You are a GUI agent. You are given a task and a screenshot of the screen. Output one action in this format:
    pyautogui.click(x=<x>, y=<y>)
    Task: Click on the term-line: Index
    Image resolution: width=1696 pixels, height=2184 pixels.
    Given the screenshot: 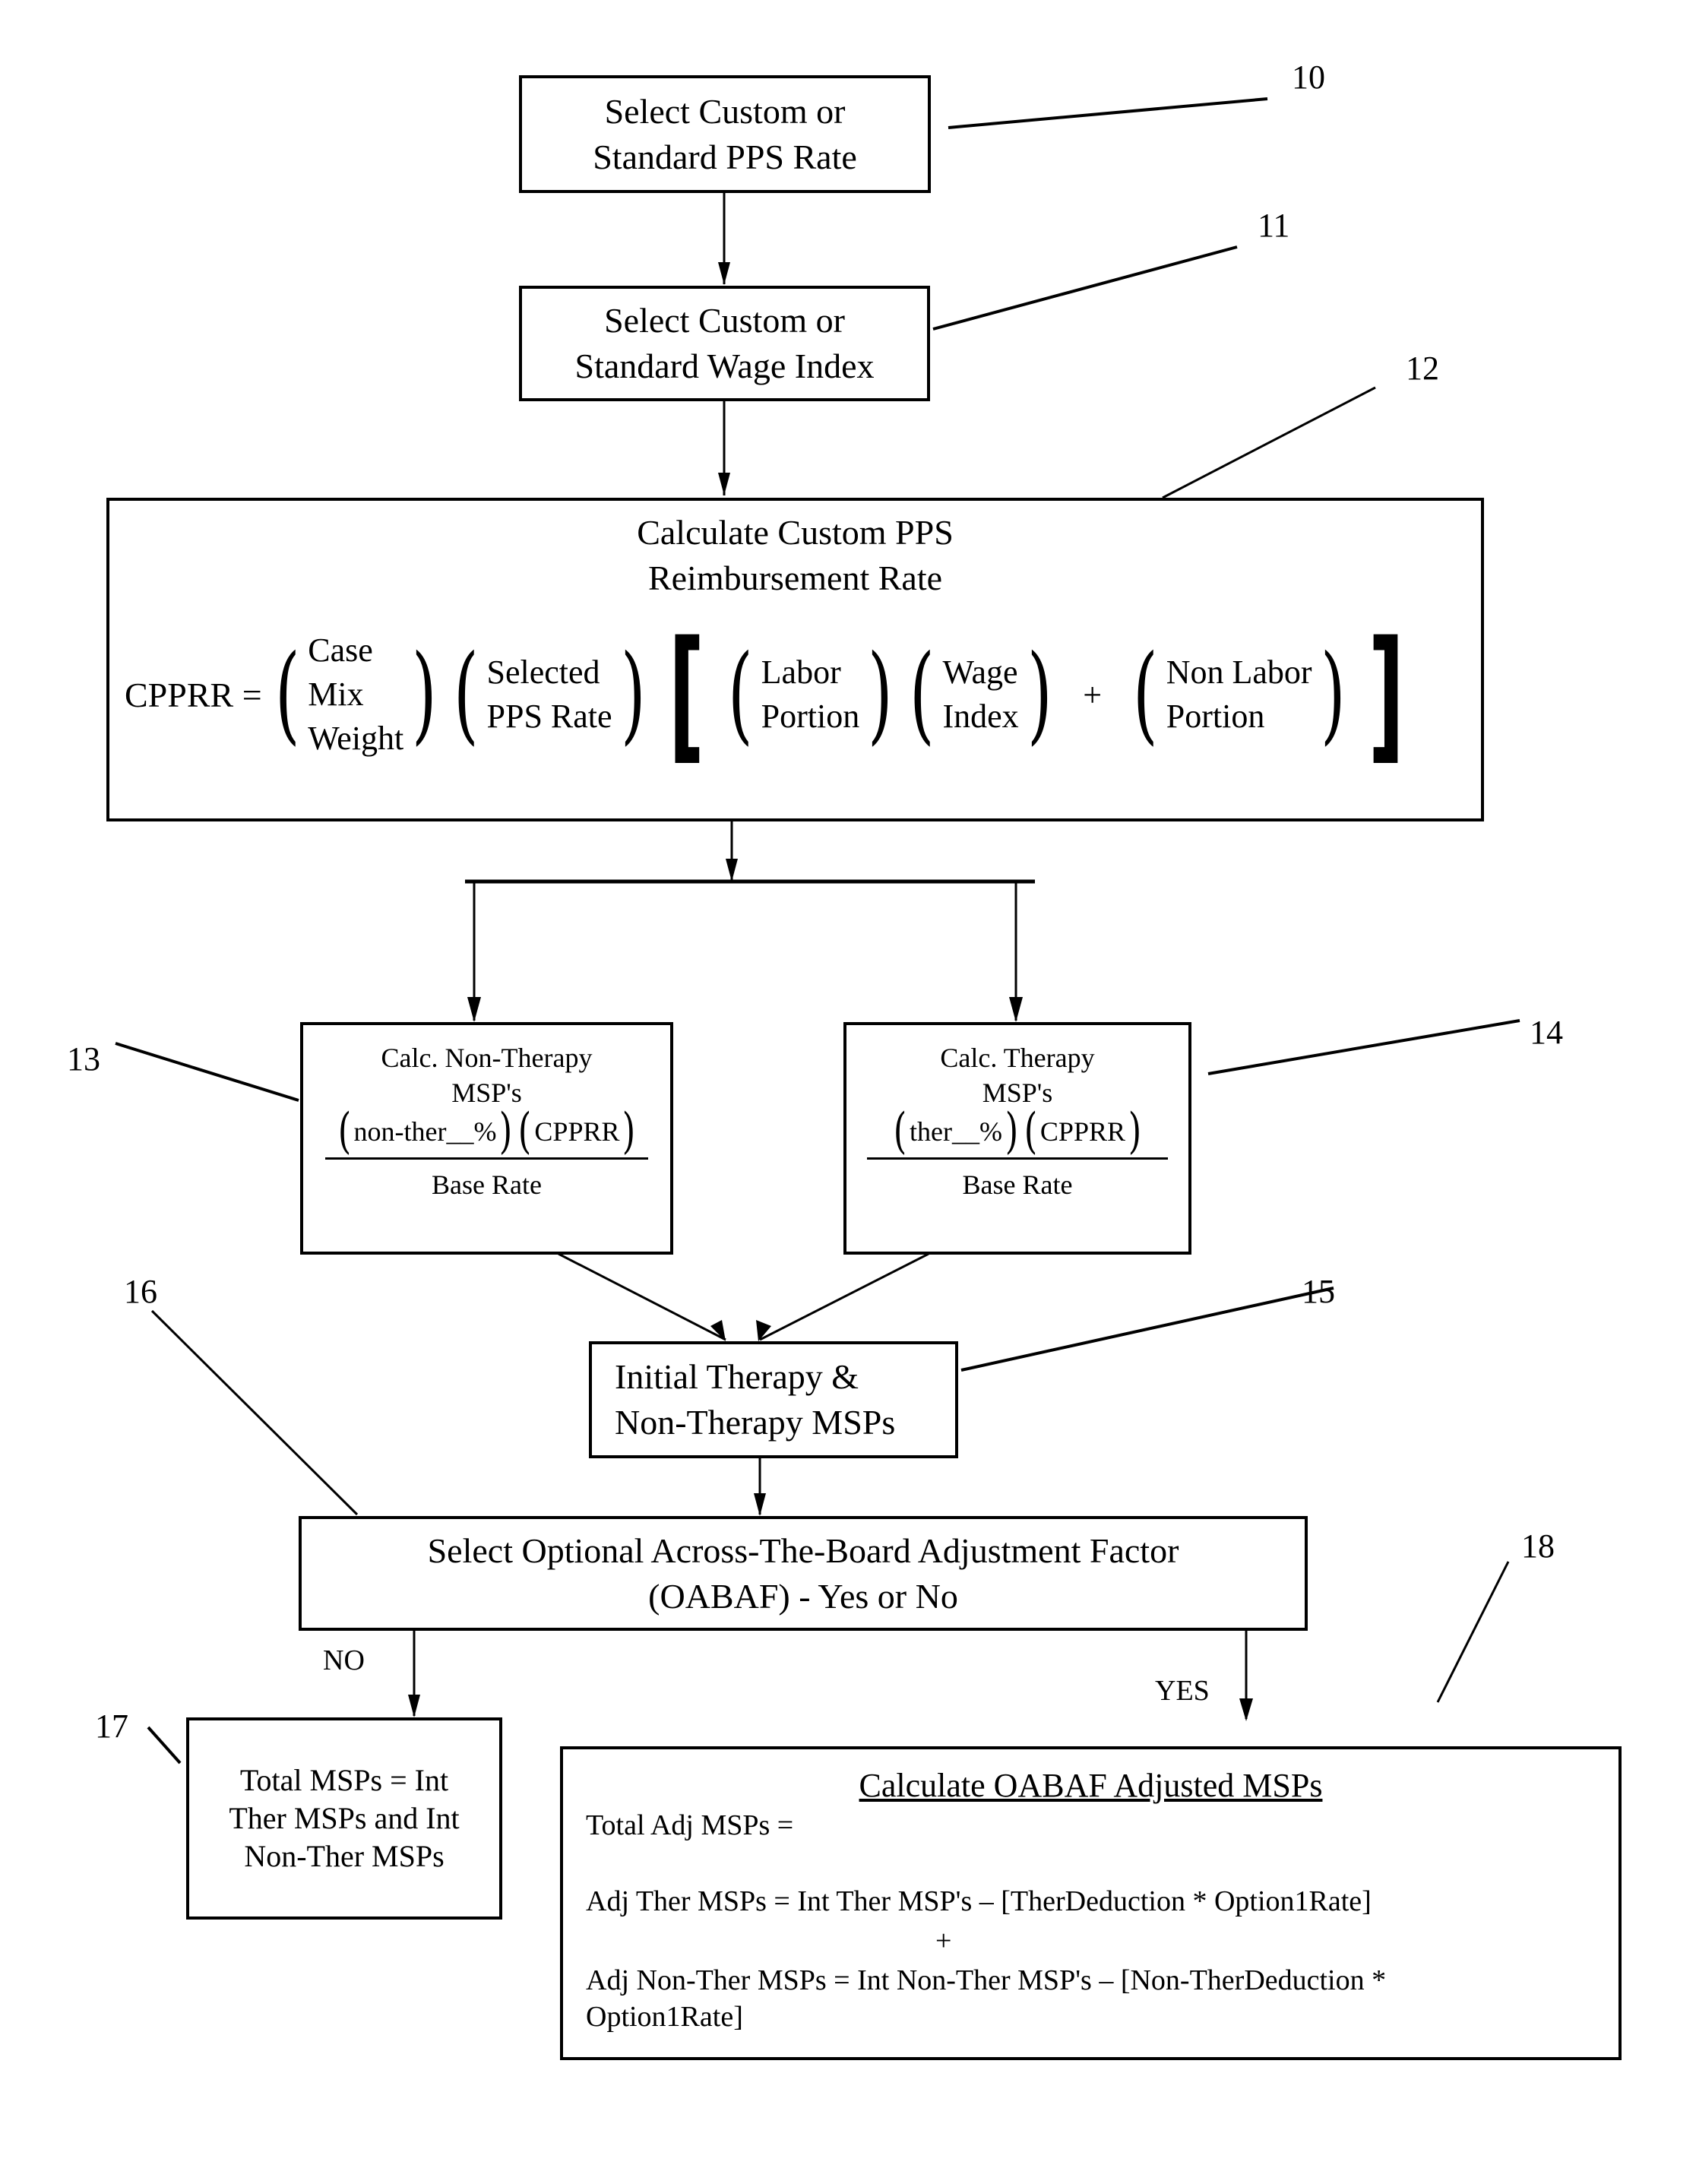 What is the action you would take?
    pyautogui.click(x=980, y=716)
    